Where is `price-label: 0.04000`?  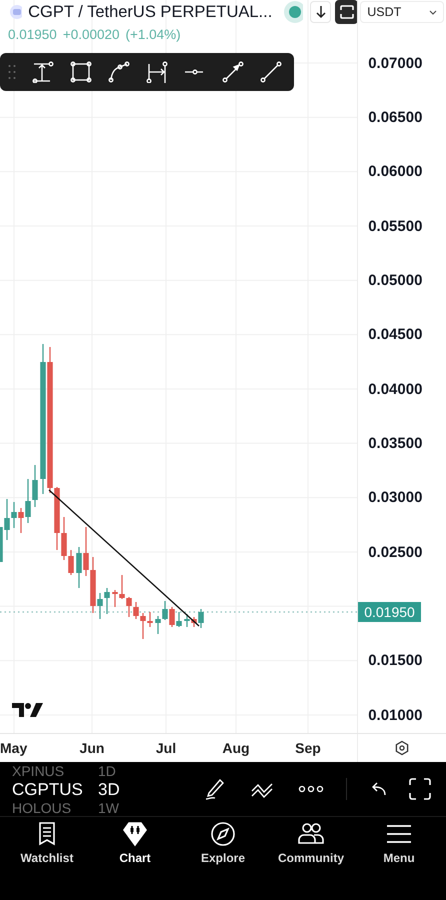 price-label: 0.04000 is located at coordinates (395, 389).